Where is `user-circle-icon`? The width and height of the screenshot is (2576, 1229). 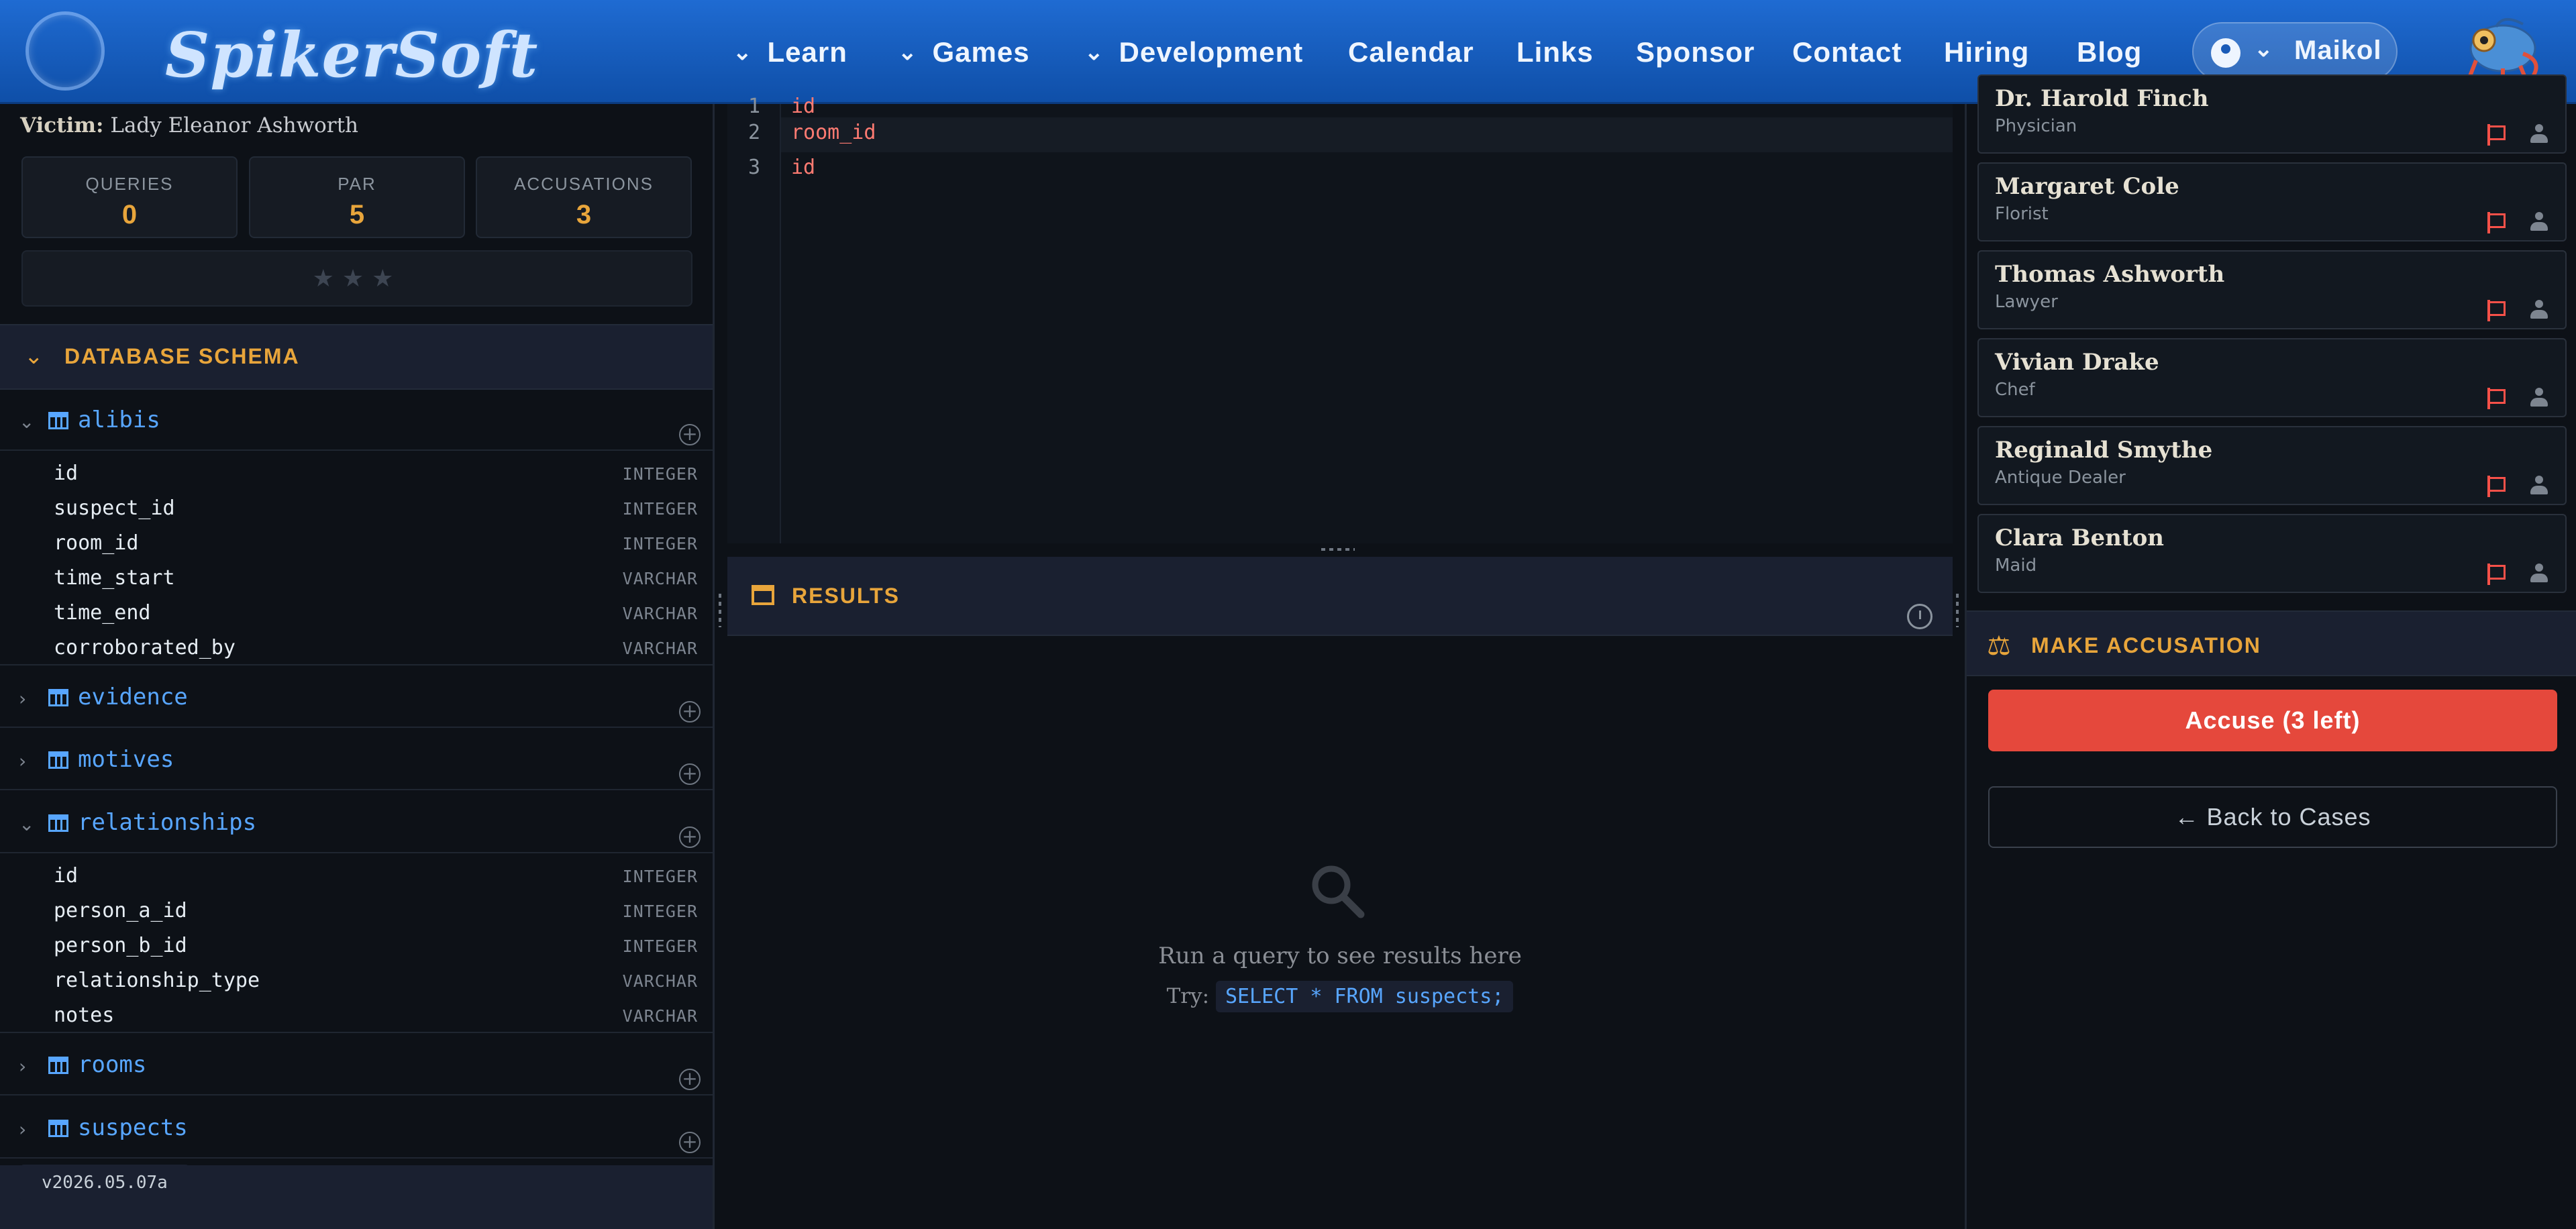
user-circle-icon is located at coordinates (2225, 53).